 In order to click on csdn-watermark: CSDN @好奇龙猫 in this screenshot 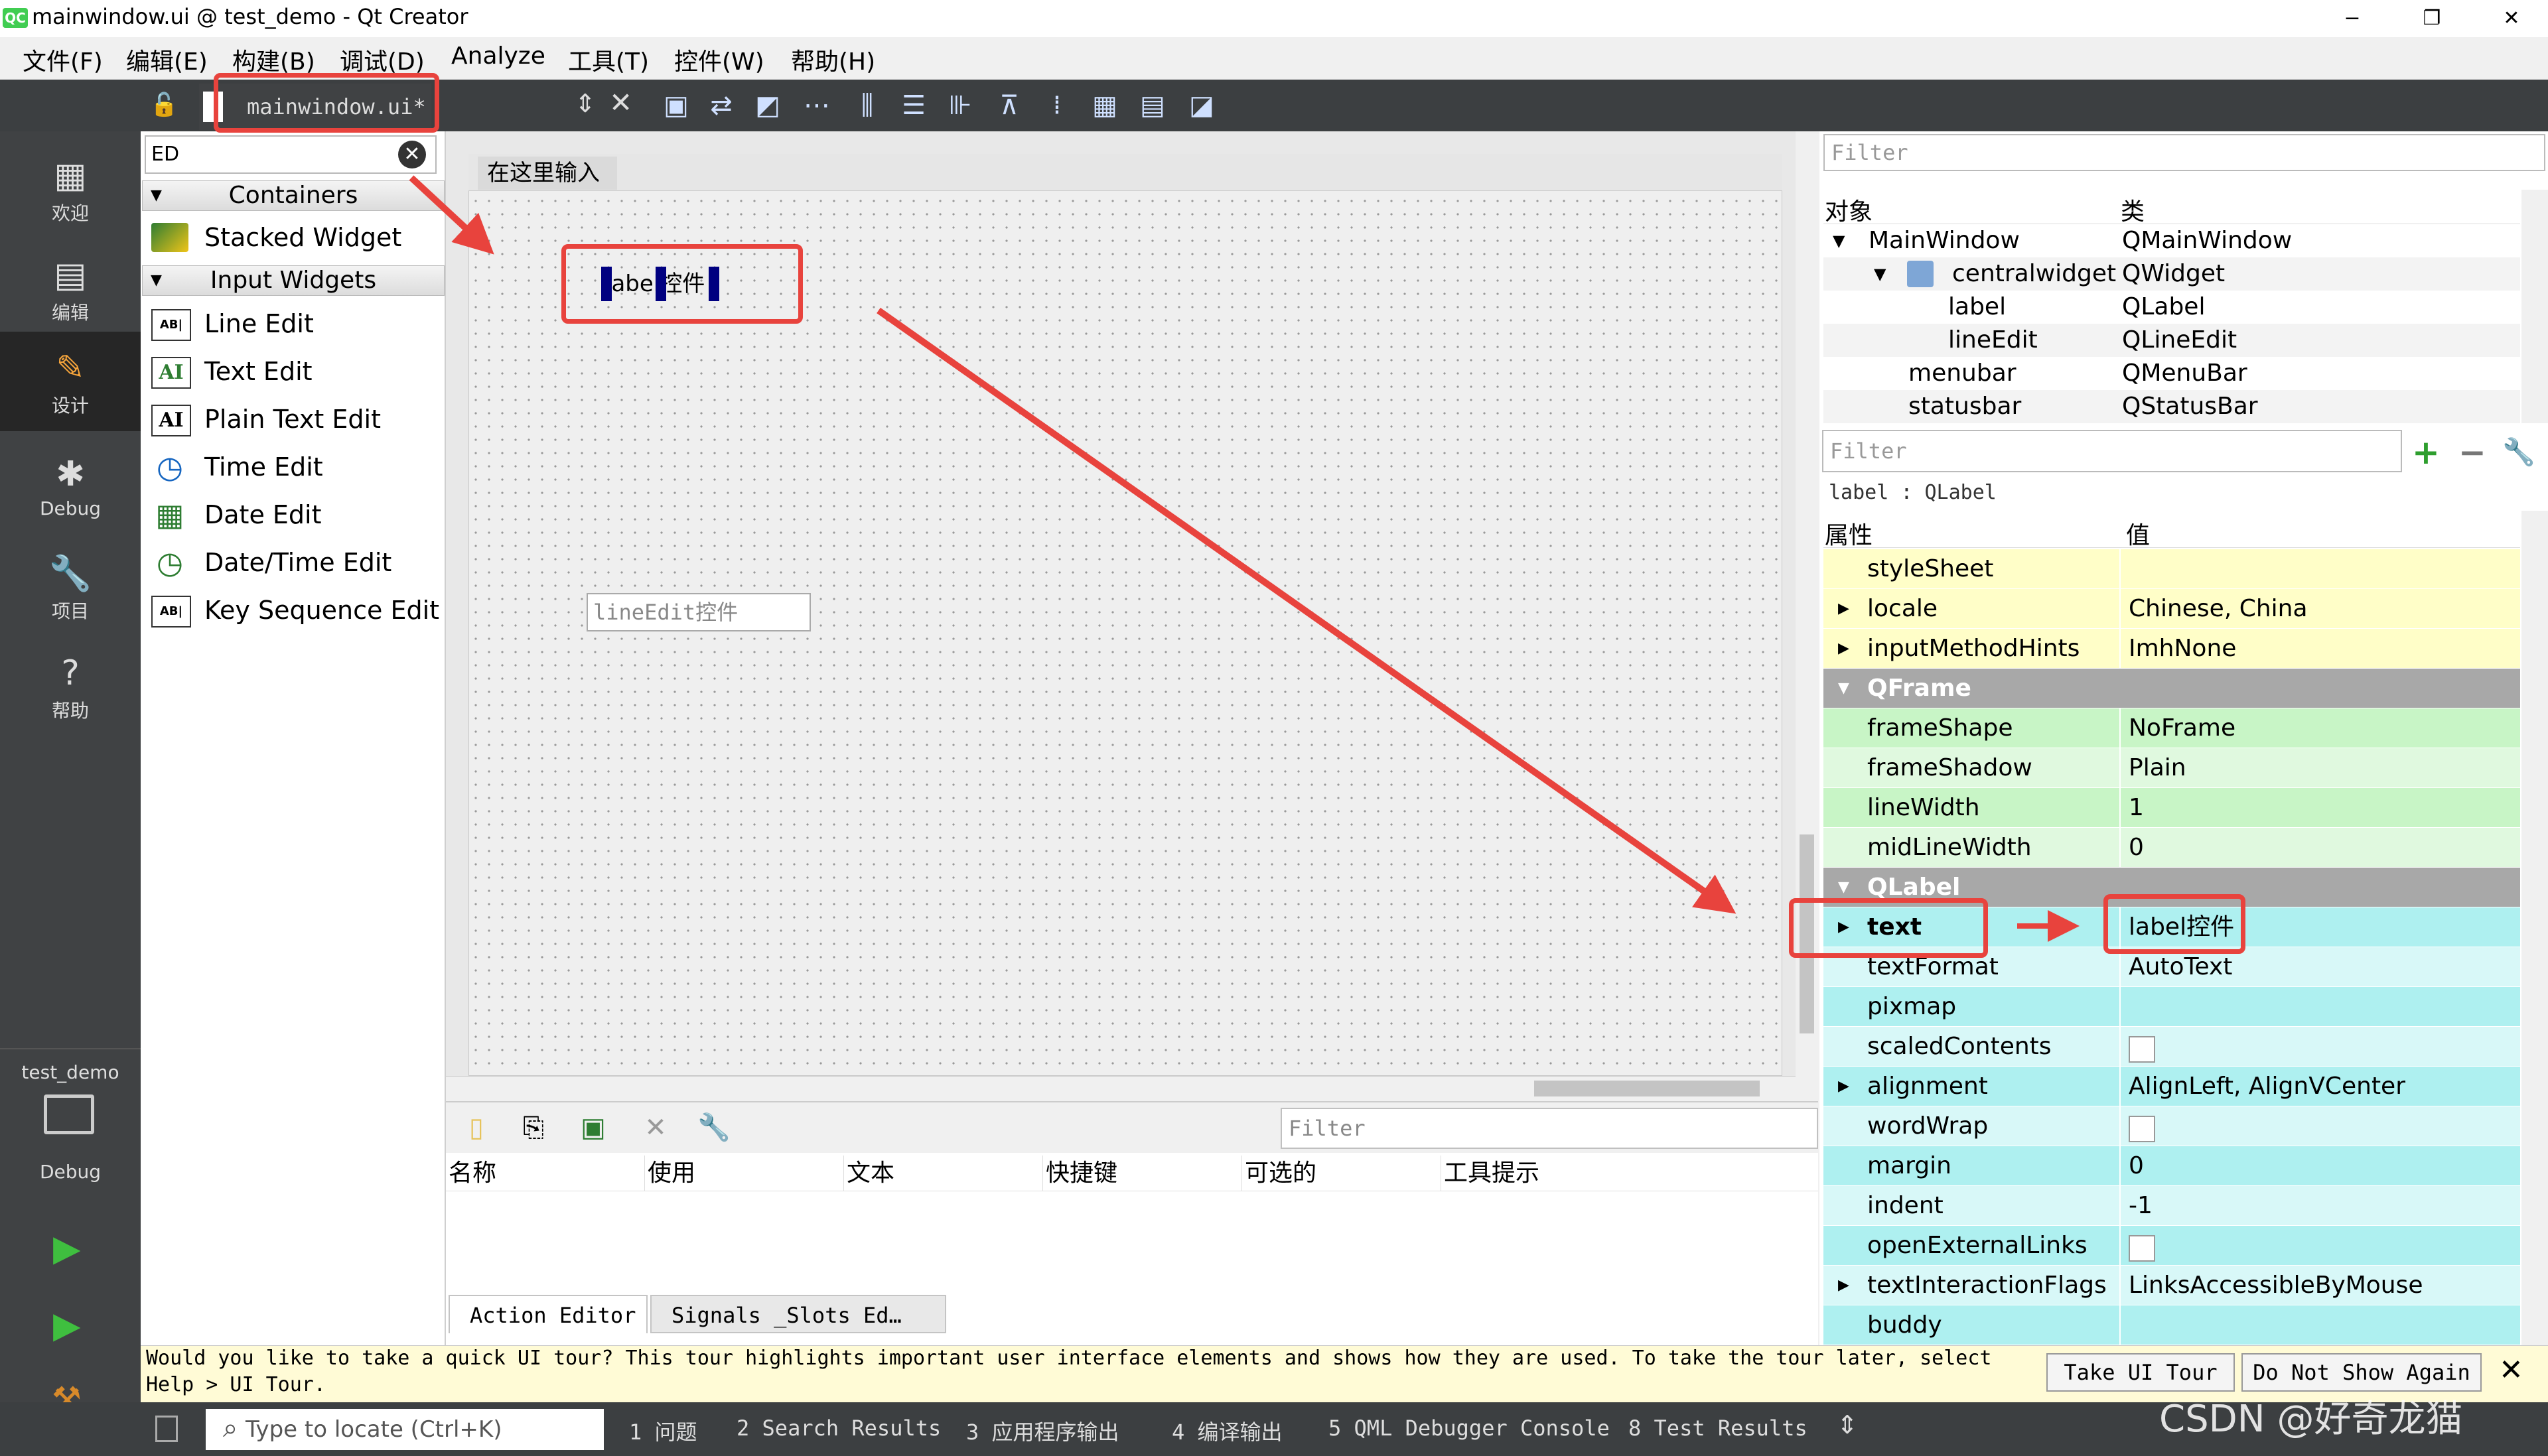, I will do `click(2311, 1419)`.